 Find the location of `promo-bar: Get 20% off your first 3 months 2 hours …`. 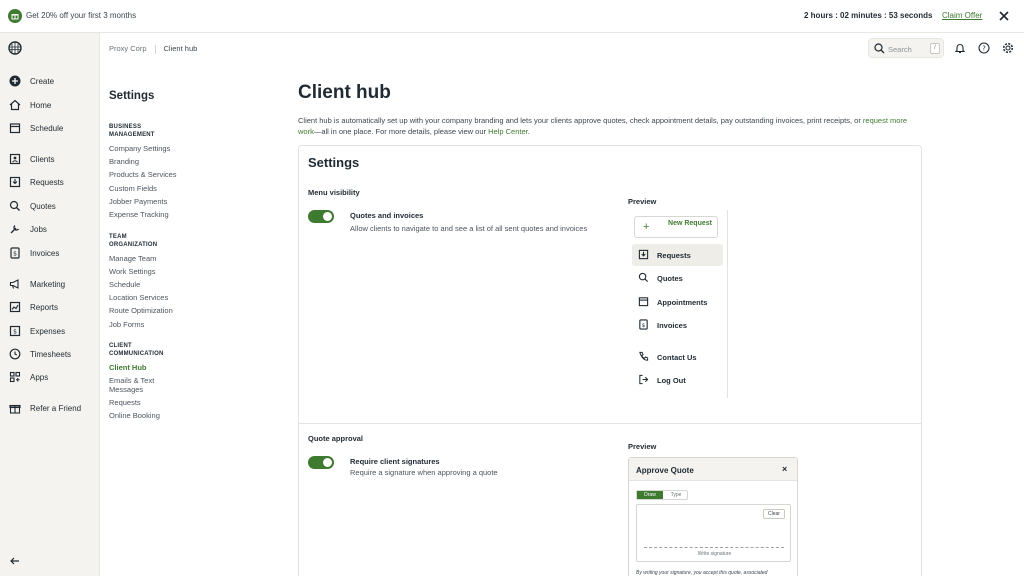

promo-bar: Get 20% off your first 3 months 2 hours … is located at coordinates (512, 16).